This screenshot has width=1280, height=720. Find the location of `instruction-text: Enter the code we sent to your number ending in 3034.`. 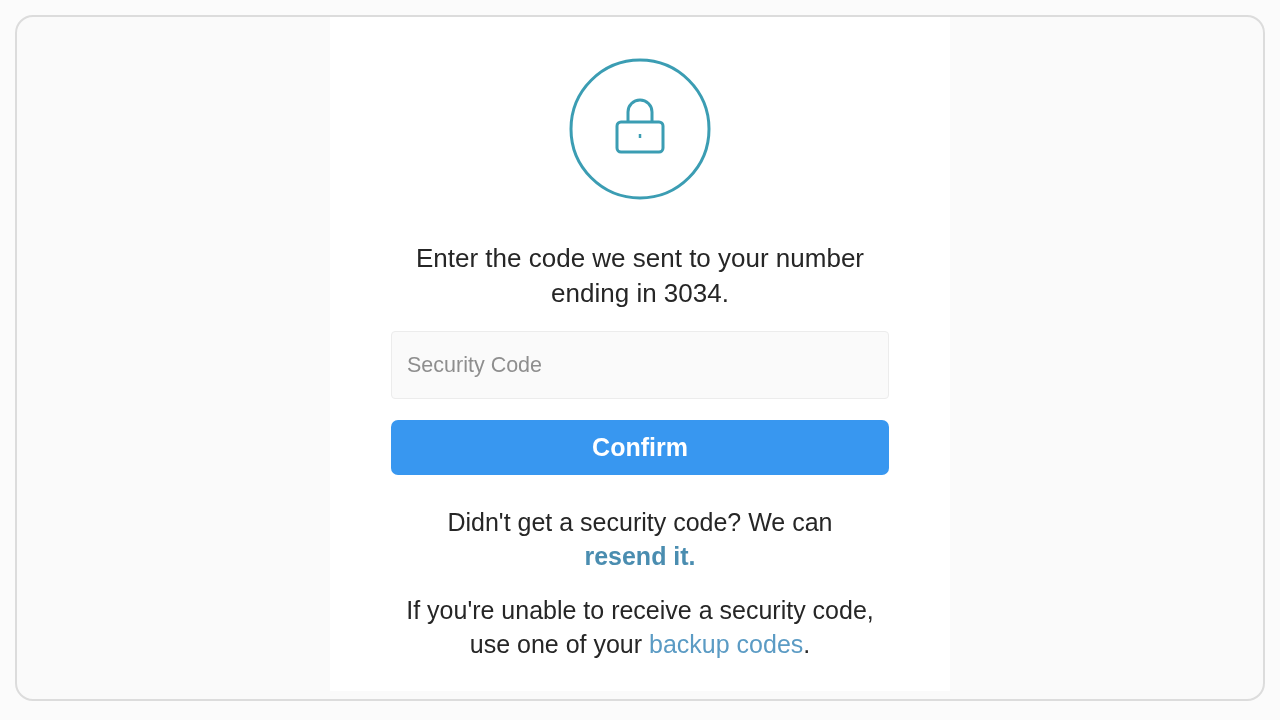

instruction-text: Enter the code we sent to your number ending in 3034. is located at coordinates (640, 276).